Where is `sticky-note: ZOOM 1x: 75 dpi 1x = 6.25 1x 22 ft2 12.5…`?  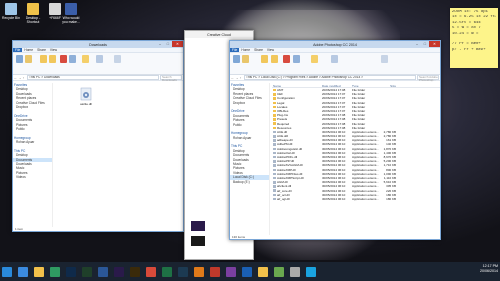 sticky-note: ZOOM 1x: 75 dpi 1x = 6.25 1x 22 ft2 12.5… is located at coordinates (474, 38).